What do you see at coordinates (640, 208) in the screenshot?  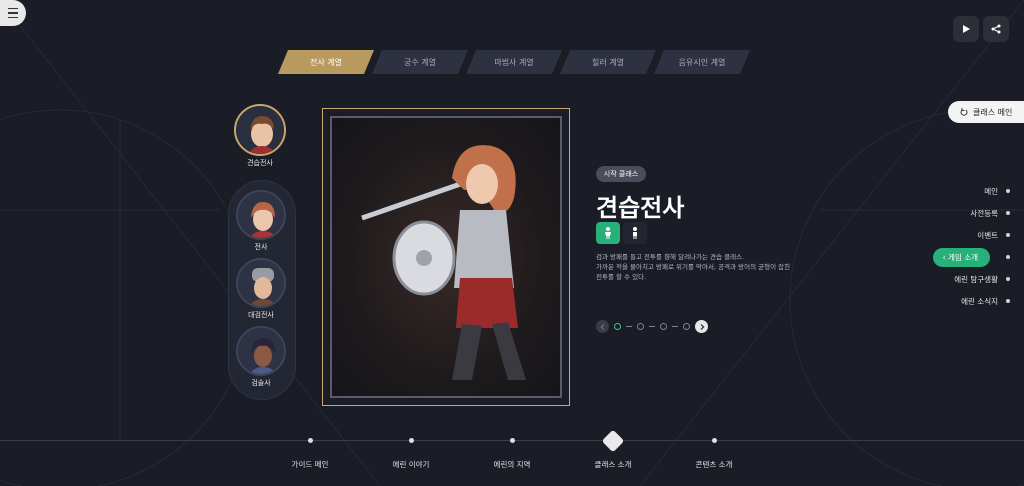 I see `class-name: 견습전사` at bounding box center [640, 208].